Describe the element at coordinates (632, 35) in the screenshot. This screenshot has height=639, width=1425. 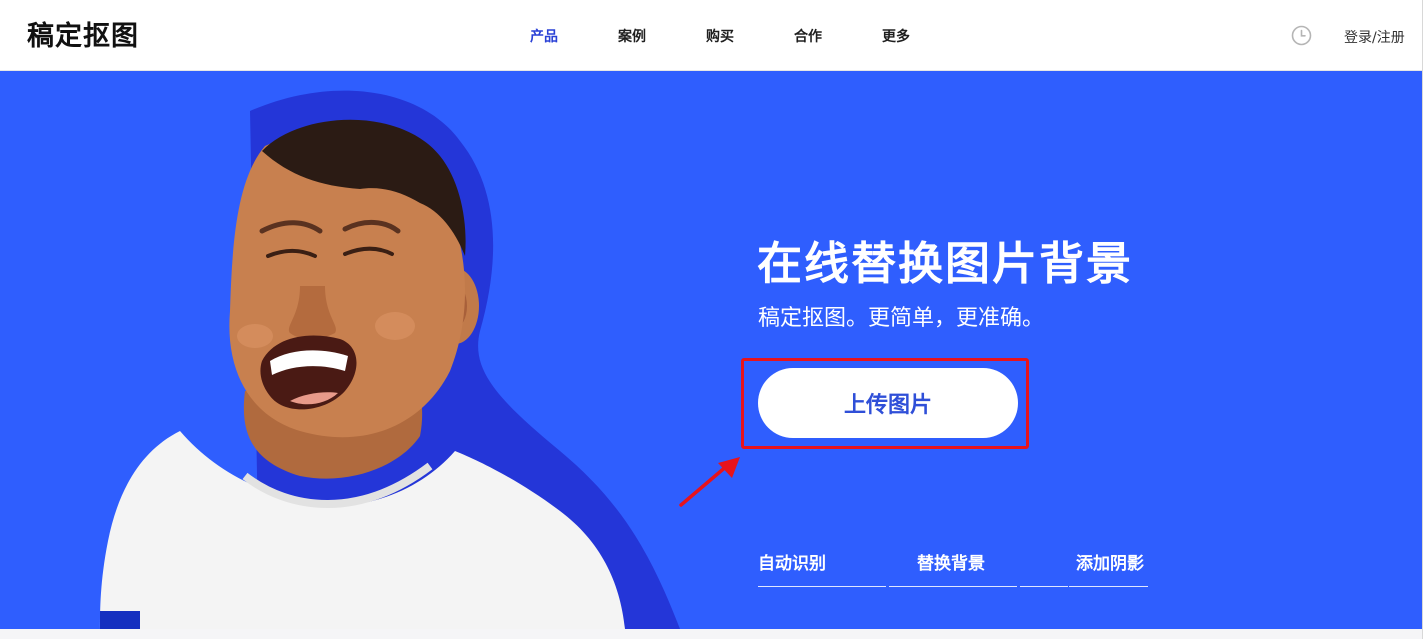
I see `nav-item-cases: 案例` at that location.